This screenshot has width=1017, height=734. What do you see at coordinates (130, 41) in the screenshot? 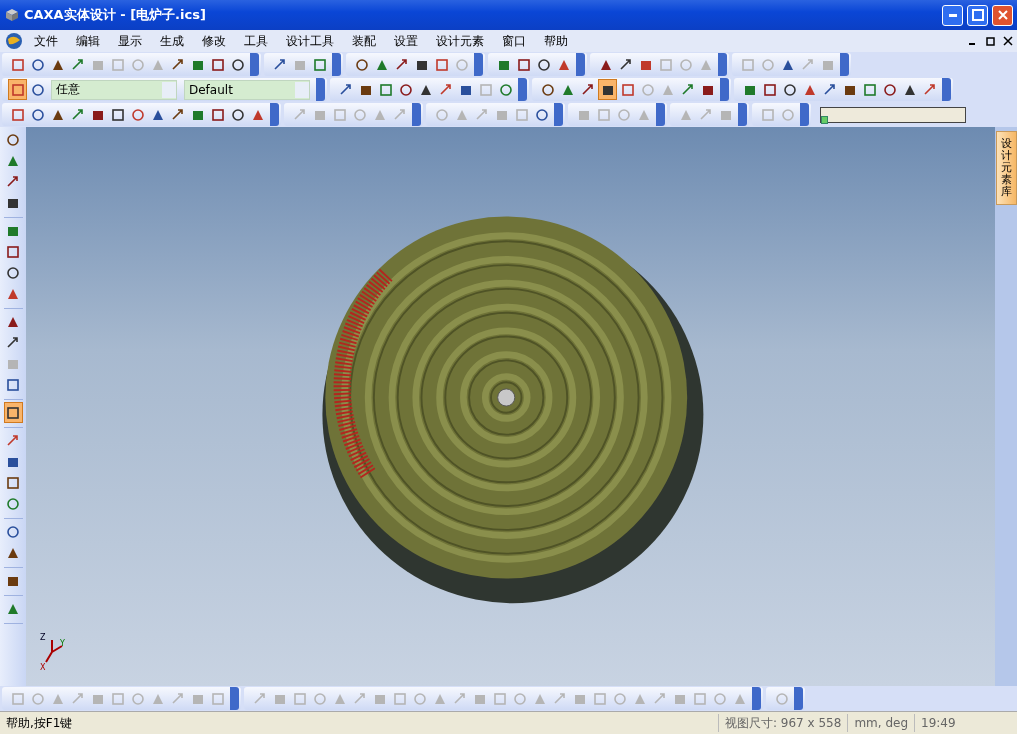
I see `menu-item: 显示` at bounding box center [130, 41].